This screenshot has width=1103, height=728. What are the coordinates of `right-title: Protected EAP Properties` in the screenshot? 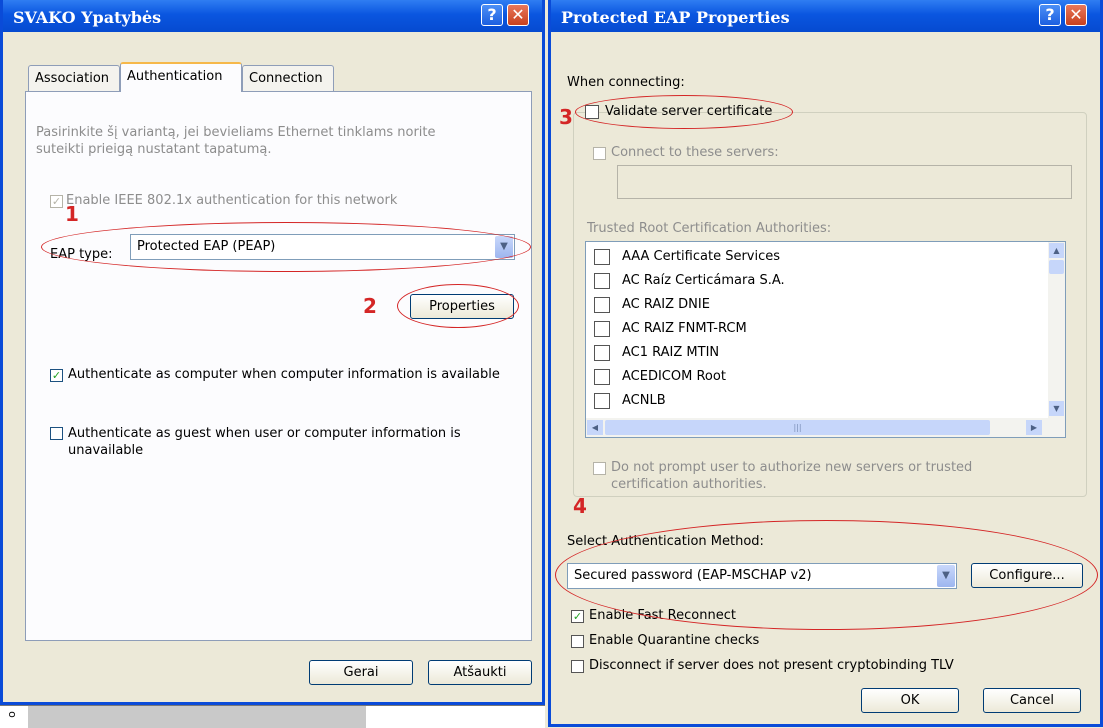 It's located at (675, 17).